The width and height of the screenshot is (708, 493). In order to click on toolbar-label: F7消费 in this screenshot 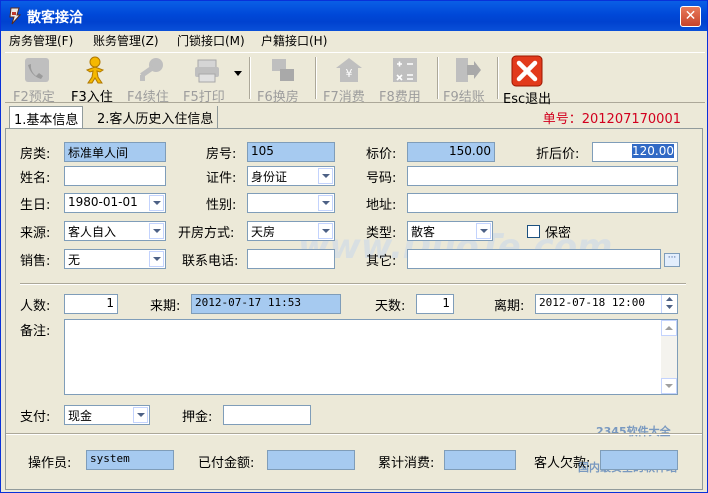, I will do `click(344, 97)`.